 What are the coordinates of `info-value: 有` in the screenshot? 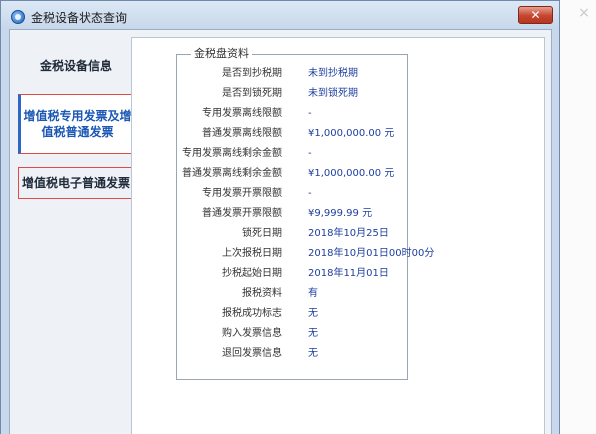 It's located at (313, 293).